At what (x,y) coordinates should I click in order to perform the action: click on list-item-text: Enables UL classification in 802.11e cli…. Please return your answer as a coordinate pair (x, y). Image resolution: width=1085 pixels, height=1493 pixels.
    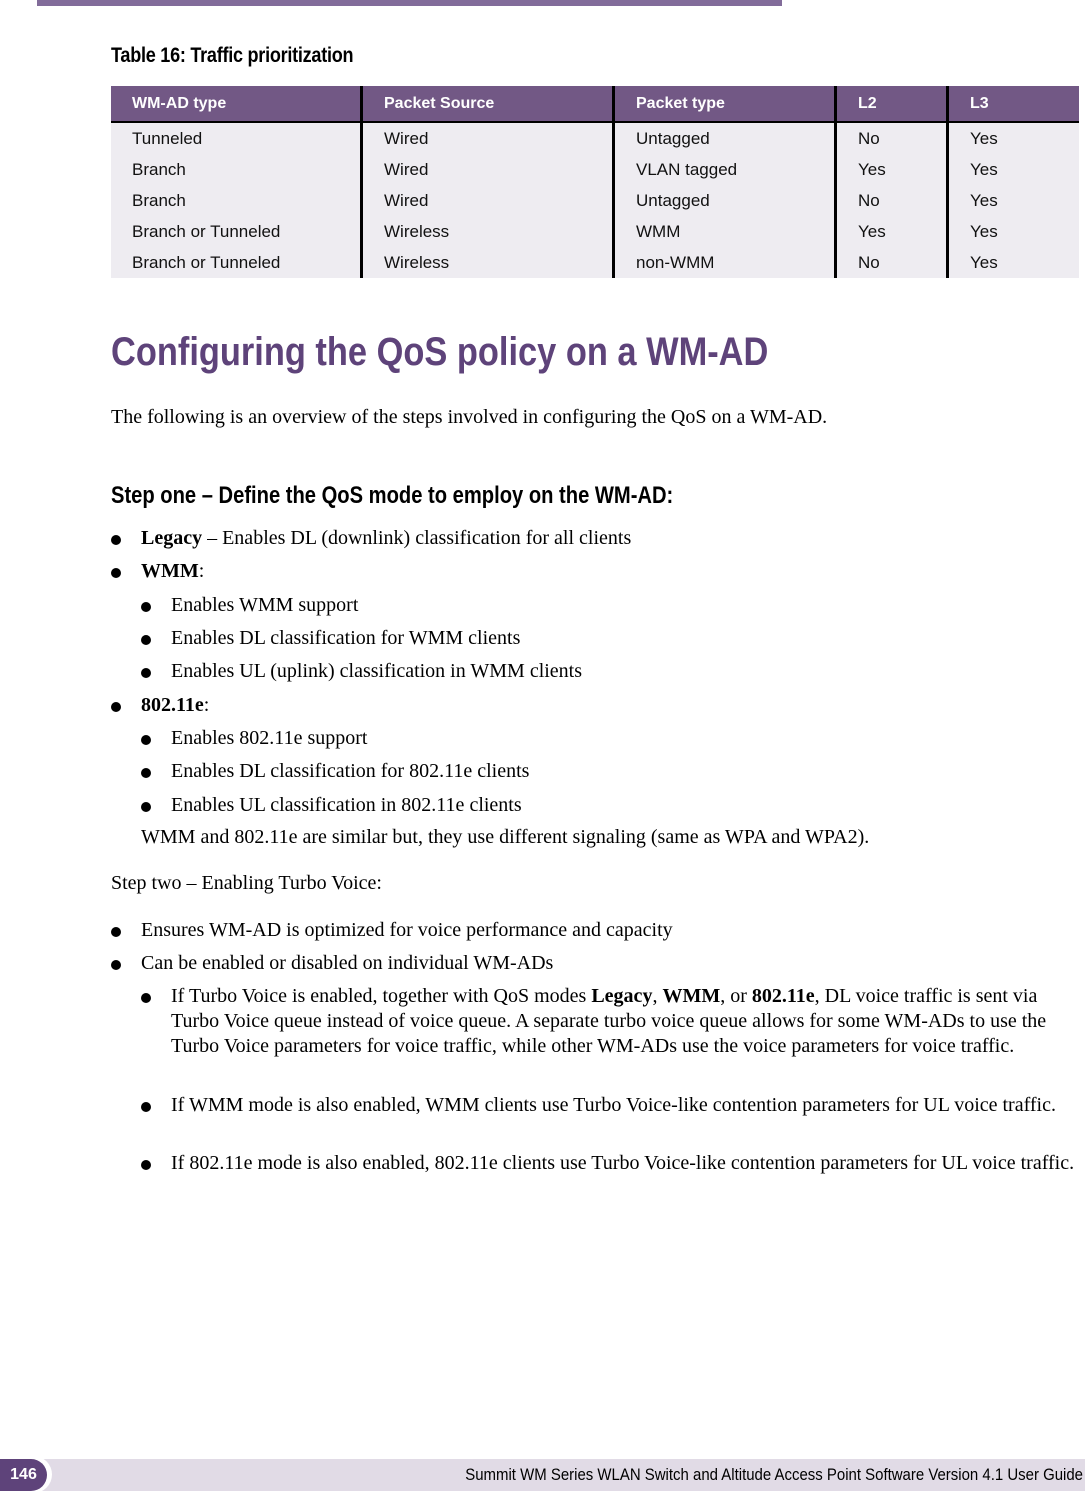
    Looking at the image, I should click on (346, 805).